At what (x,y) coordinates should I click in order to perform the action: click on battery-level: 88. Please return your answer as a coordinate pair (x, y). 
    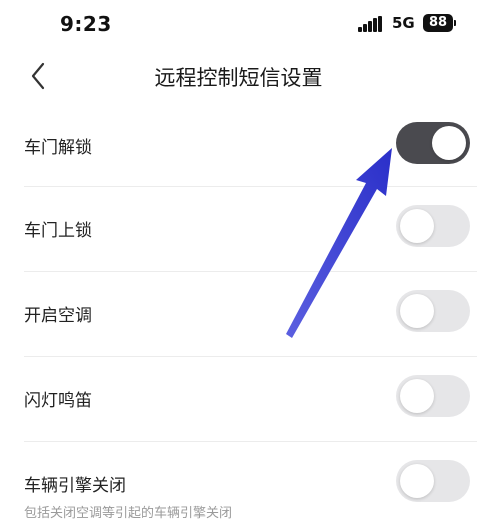
    Looking at the image, I should click on (438, 22).